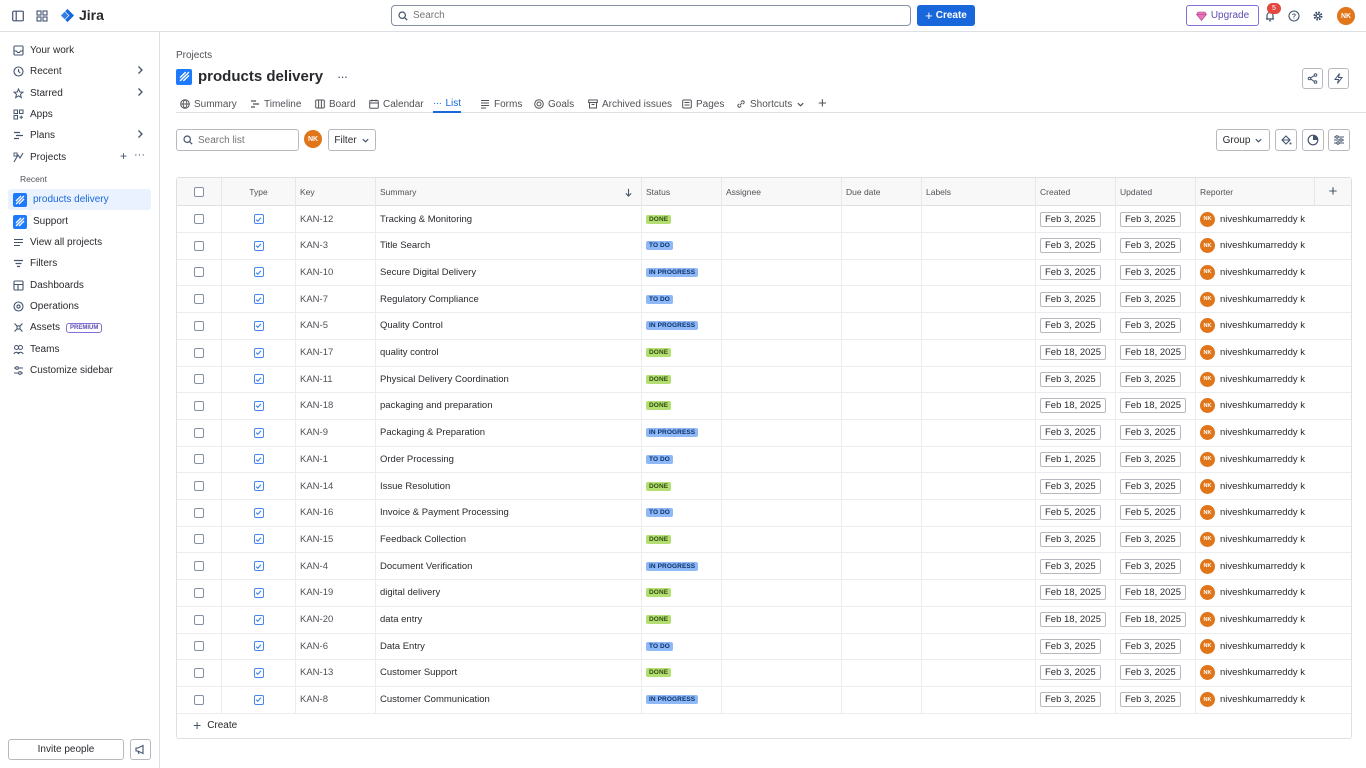  What do you see at coordinates (509, 352) in the screenshot?
I see `issue-summary: quality control` at bounding box center [509, 352].